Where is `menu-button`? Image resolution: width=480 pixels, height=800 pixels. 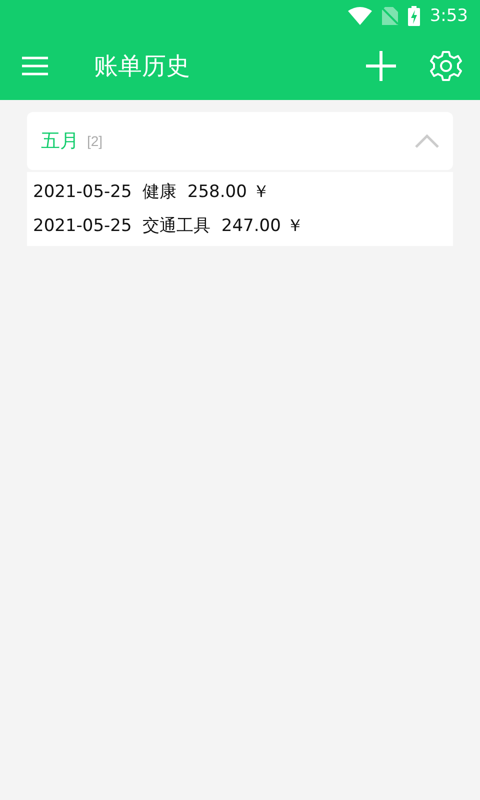 menu-button is located at coordinates (35, 66).